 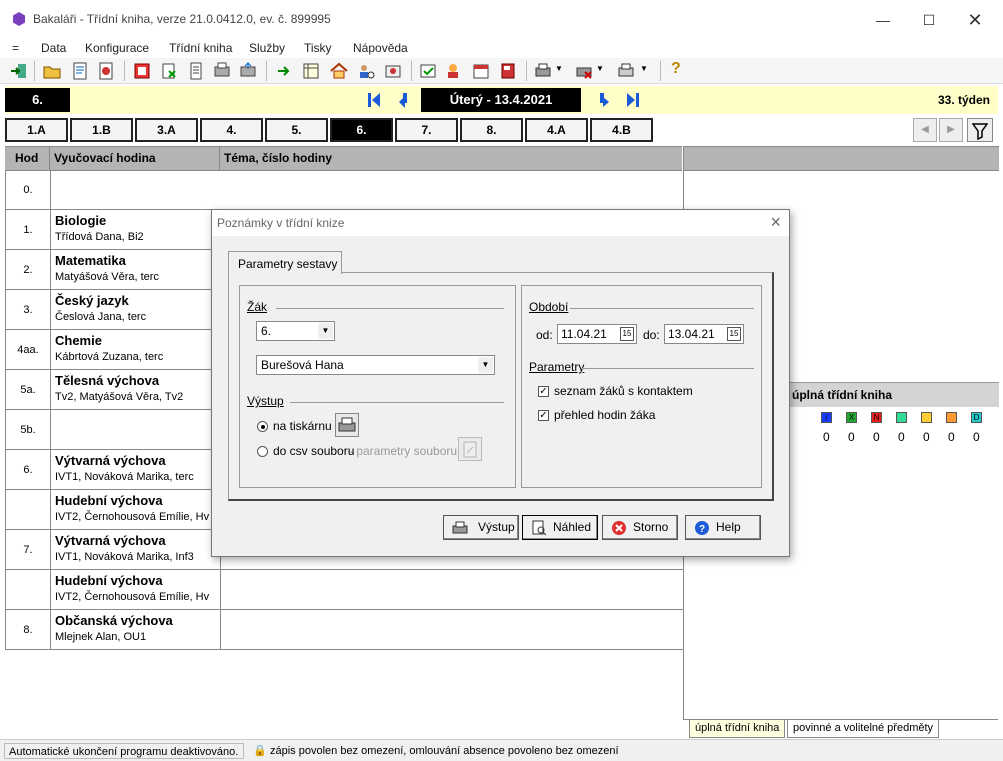 What do you see at coordinates (481, 527) in the screenshot?
I see `output-button: Výstup` at bounding box center [481, 527].